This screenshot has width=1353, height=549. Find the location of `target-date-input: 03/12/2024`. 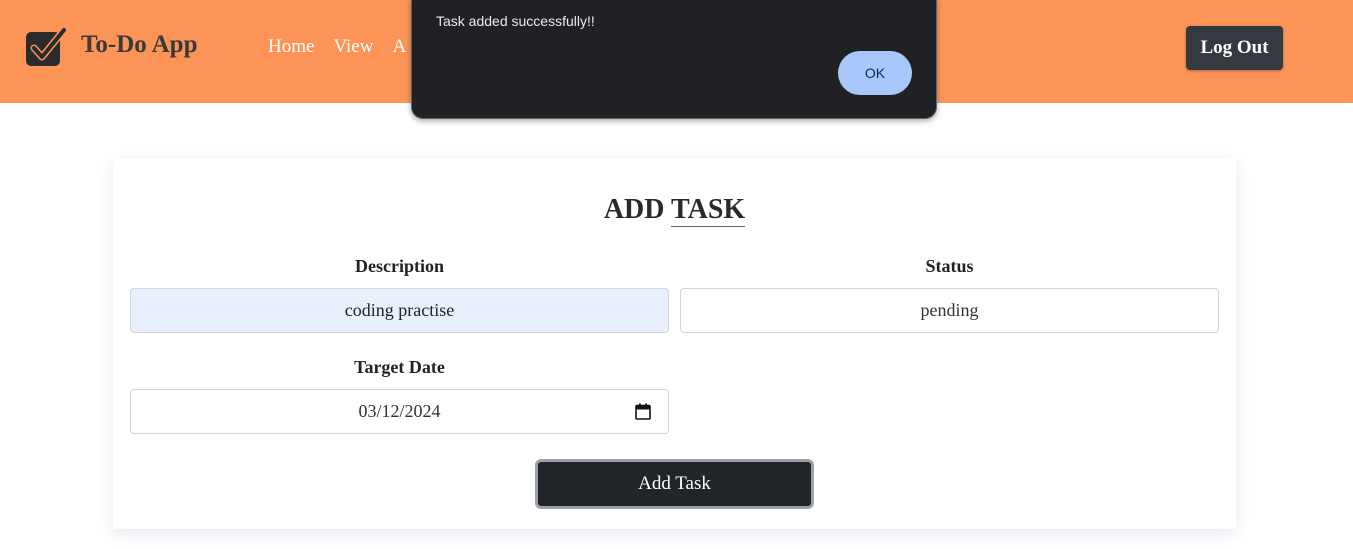

target-date-input: 03/12/2024 is located at coordinates (399, 411).